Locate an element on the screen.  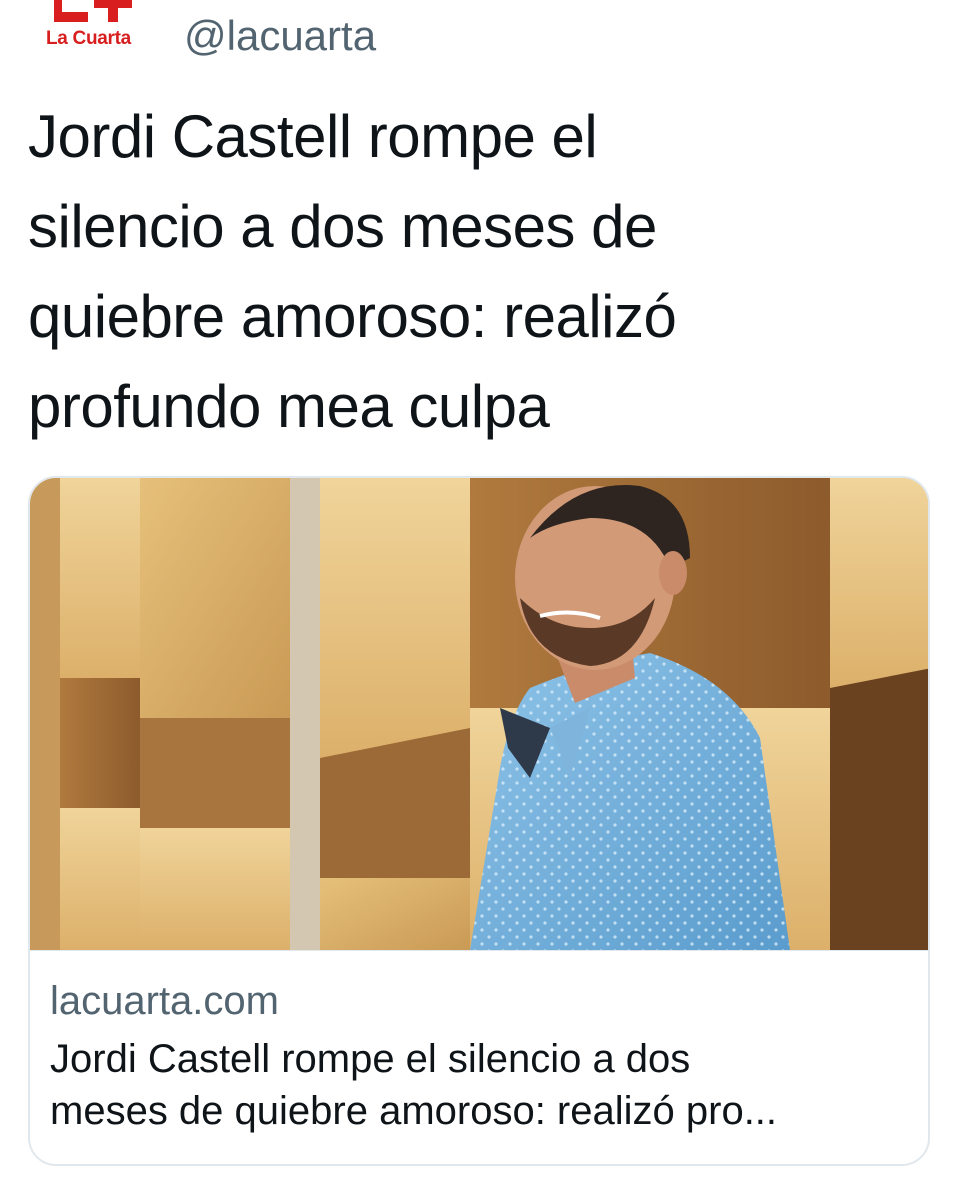
la-cuarta-logo: La Cuarta is located at coordinates (92, 28).